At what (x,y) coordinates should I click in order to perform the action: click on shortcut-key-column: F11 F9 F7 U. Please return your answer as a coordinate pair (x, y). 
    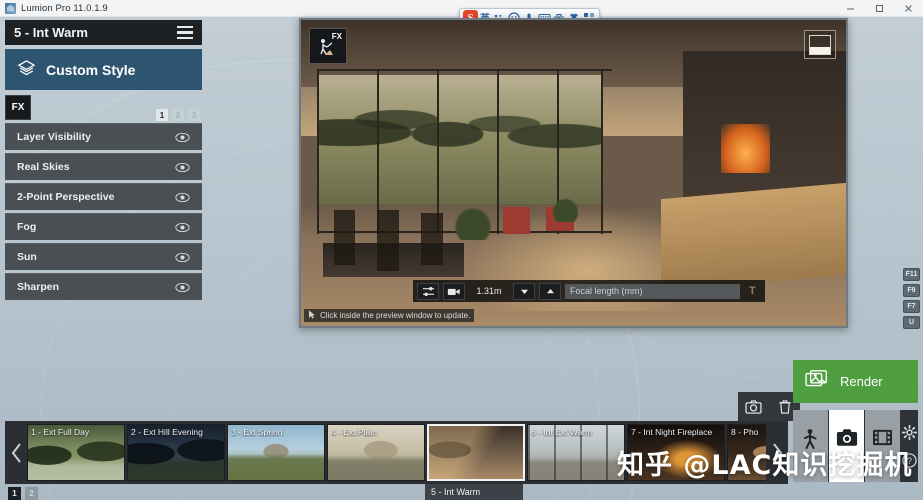
    Looking at the image, I should click on (911, 298).